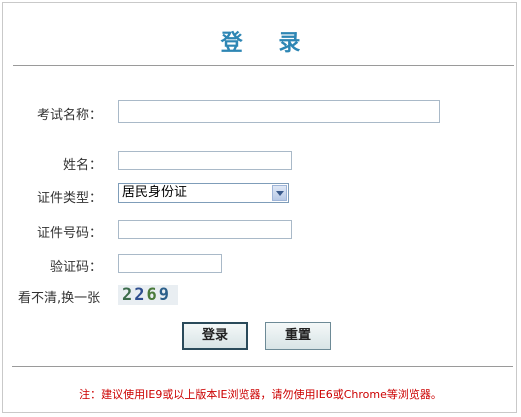 This screenshot has height=417, width=521. I want to click on captcha-refresh-link: 看不清,换一张, so click(59, 296).